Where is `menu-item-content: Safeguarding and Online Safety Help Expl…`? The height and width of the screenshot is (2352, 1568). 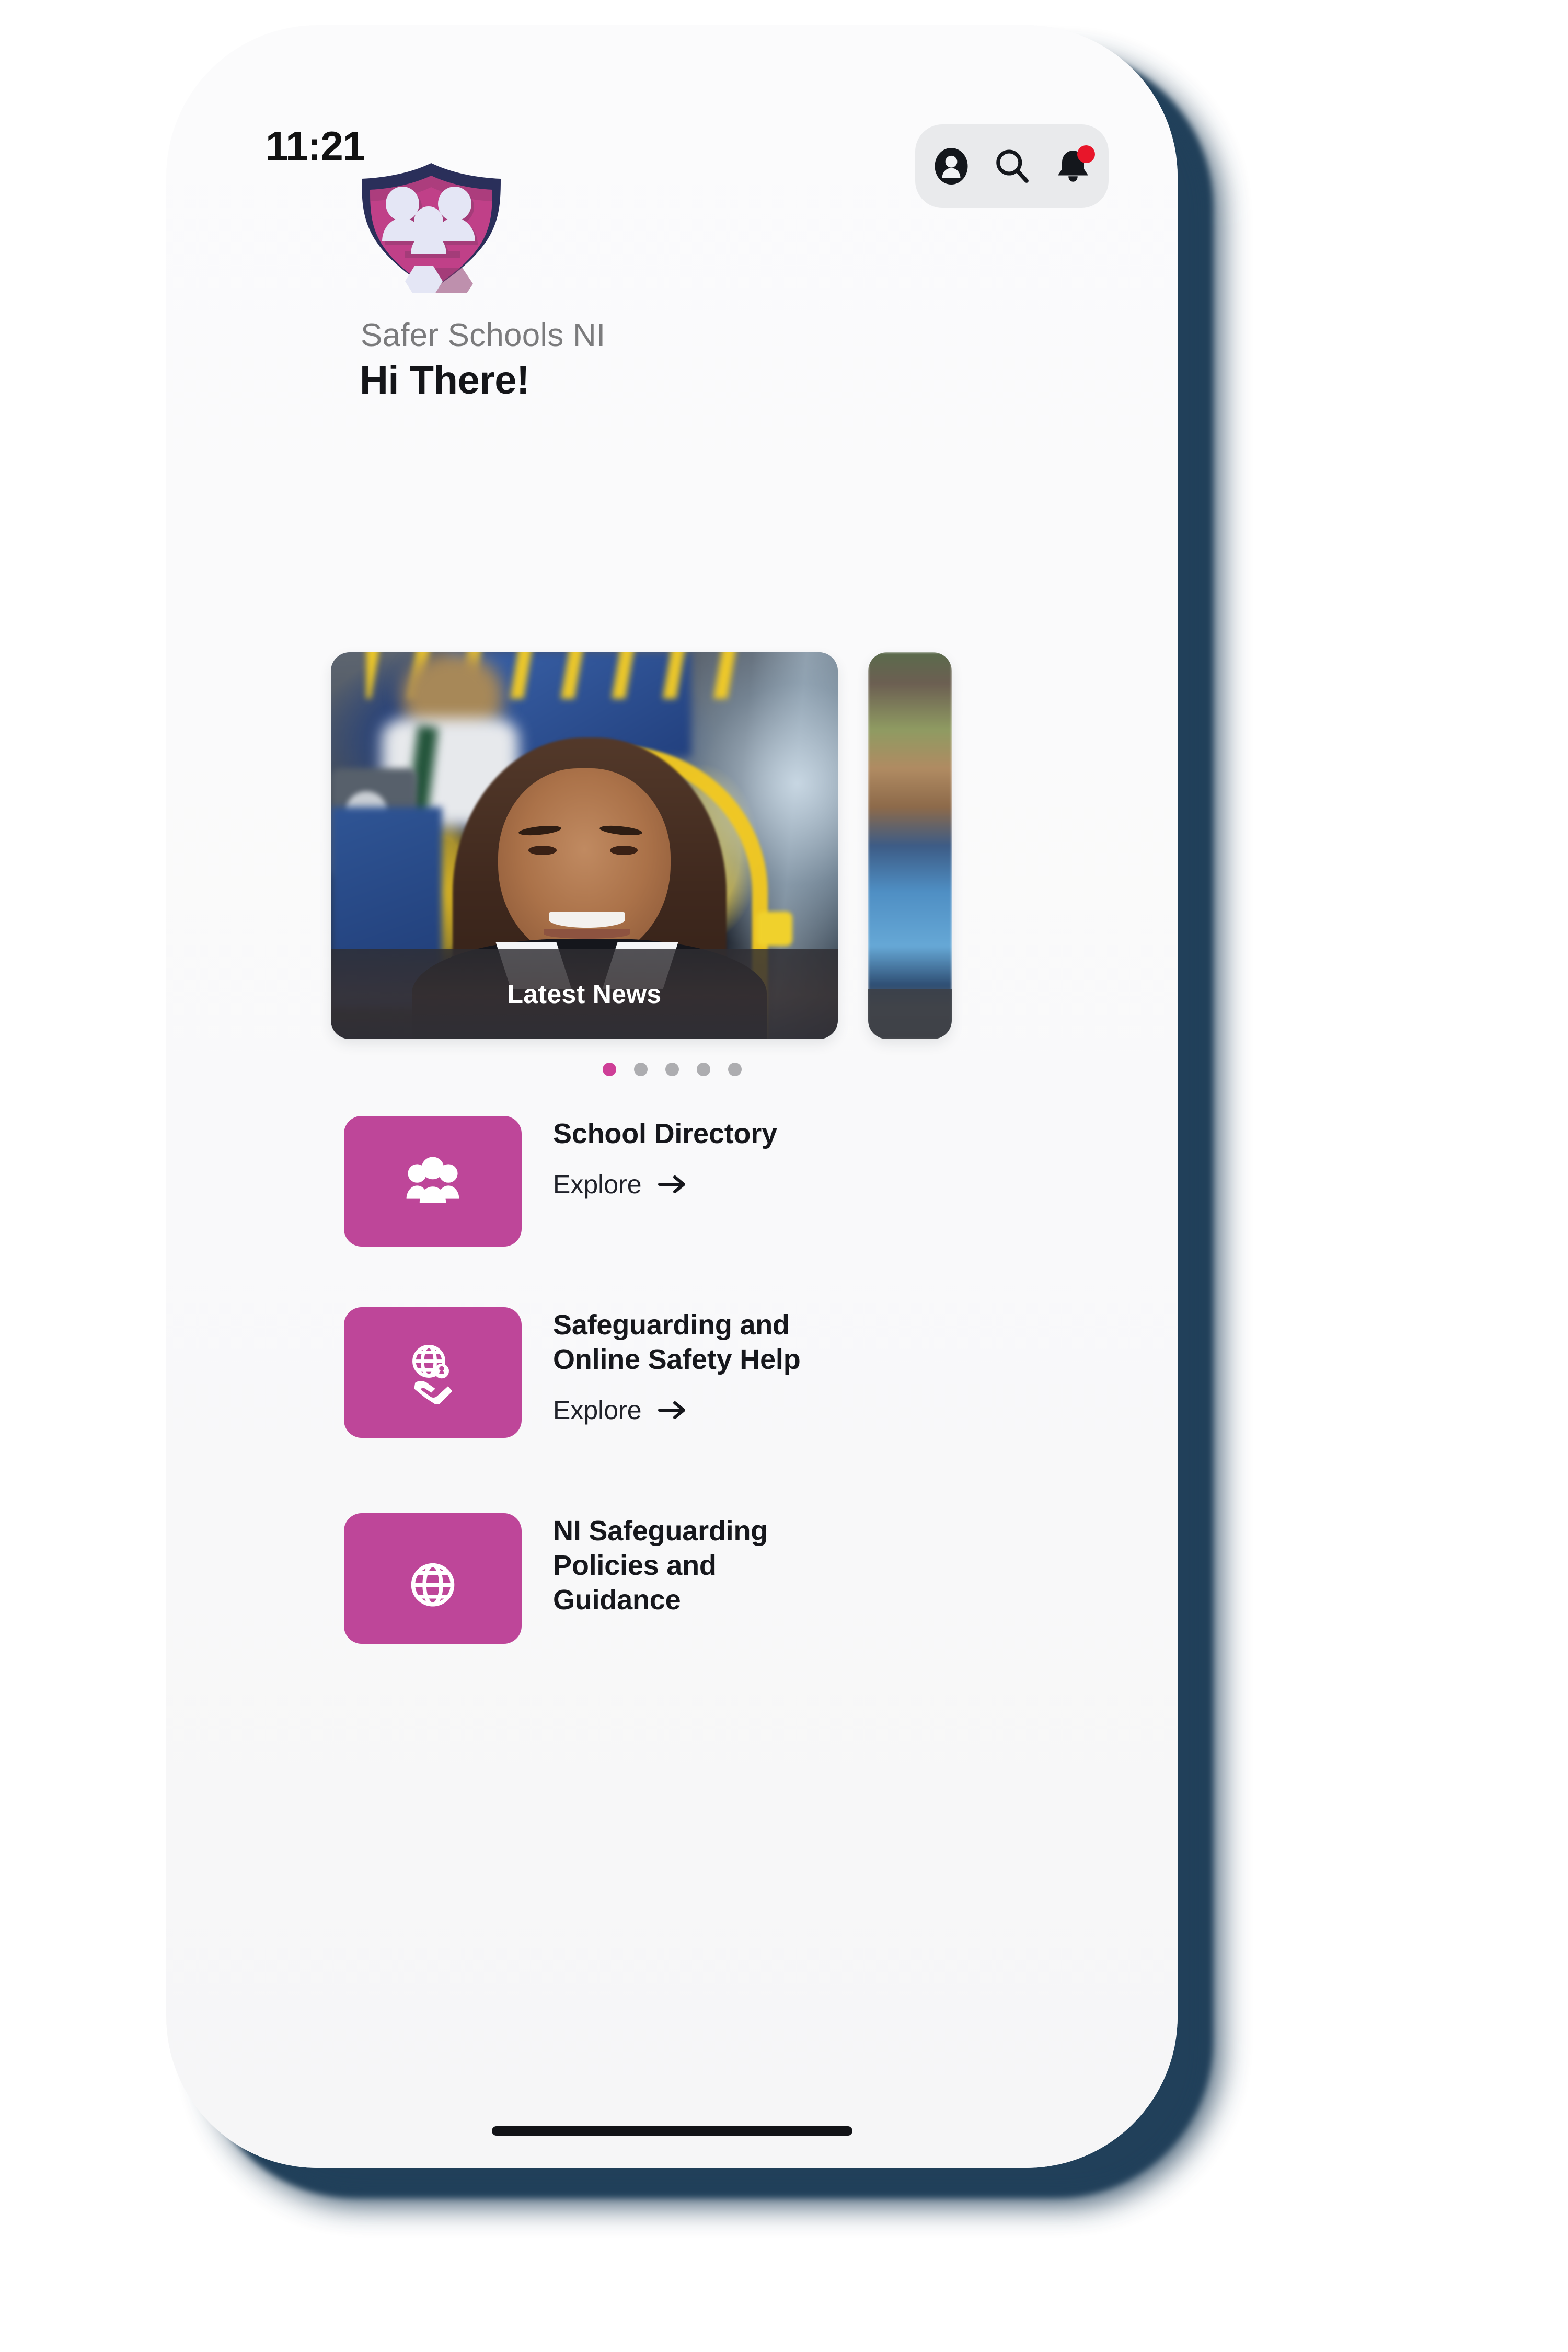
menu-item-content: Safeguarding and Online Safety Help Expl… is located at coordinates (689, 1366).